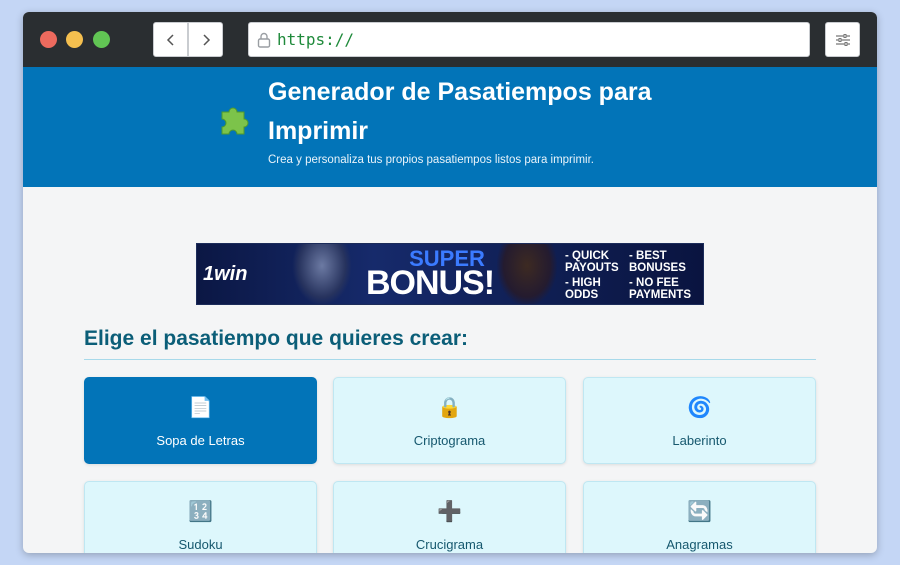 The width and height of the screenshot is (900, 565). What do you see at coordinates (74, 39) in the screenshot?
I see `minimize-window-button` at bounding box center [74, 39].